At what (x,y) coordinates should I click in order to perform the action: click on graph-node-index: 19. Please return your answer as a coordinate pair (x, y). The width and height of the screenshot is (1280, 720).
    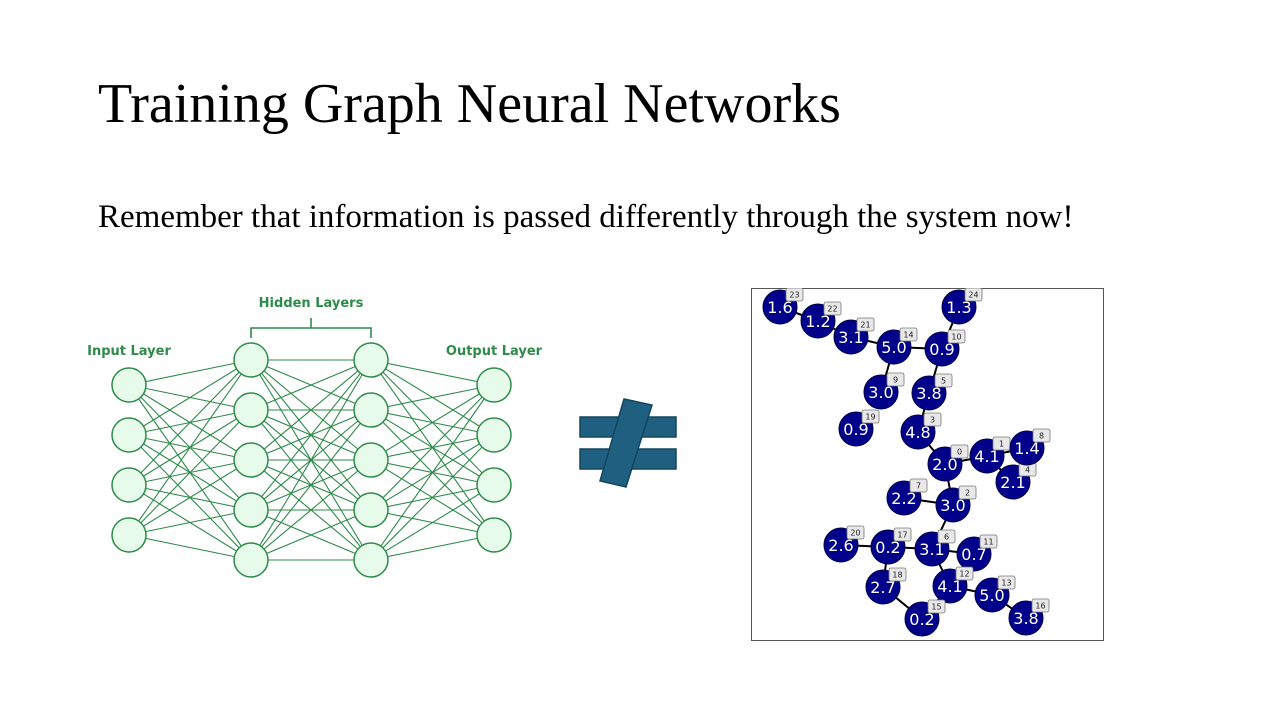
    Looking at the image, I should click on (870, 417).